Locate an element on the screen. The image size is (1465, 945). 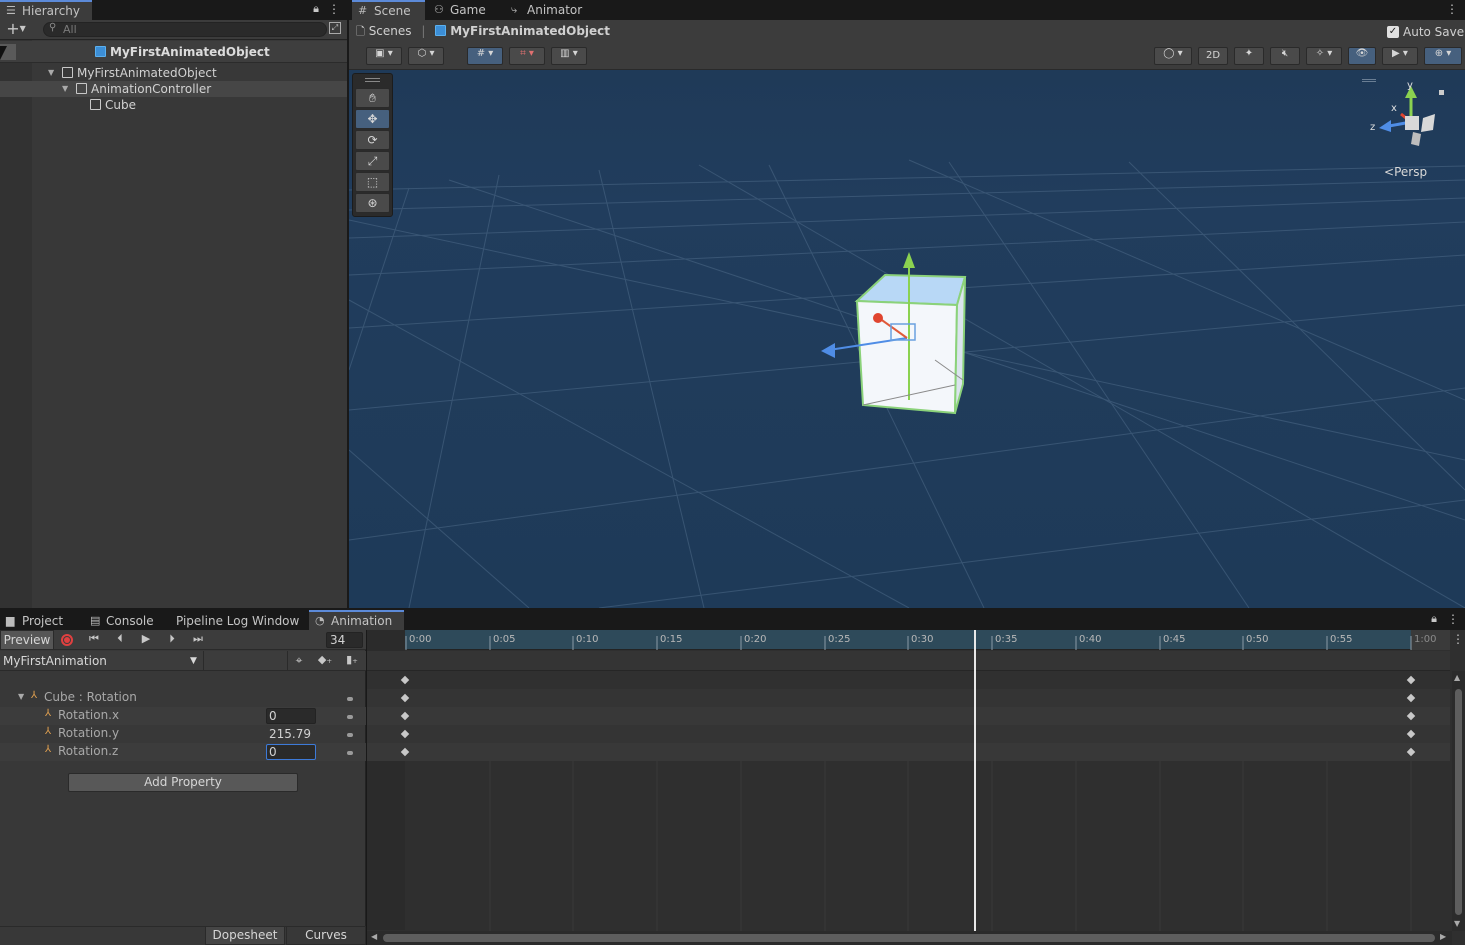
gizmo-drag-handle is located at coordinates (1369, 80).